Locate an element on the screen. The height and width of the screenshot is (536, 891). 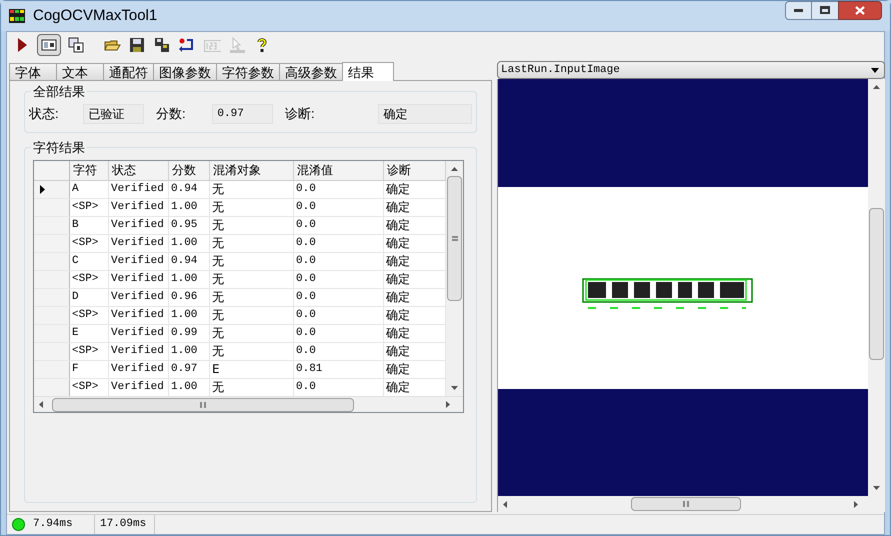
tab: 字符参数 is located at coordinates (248, 71).